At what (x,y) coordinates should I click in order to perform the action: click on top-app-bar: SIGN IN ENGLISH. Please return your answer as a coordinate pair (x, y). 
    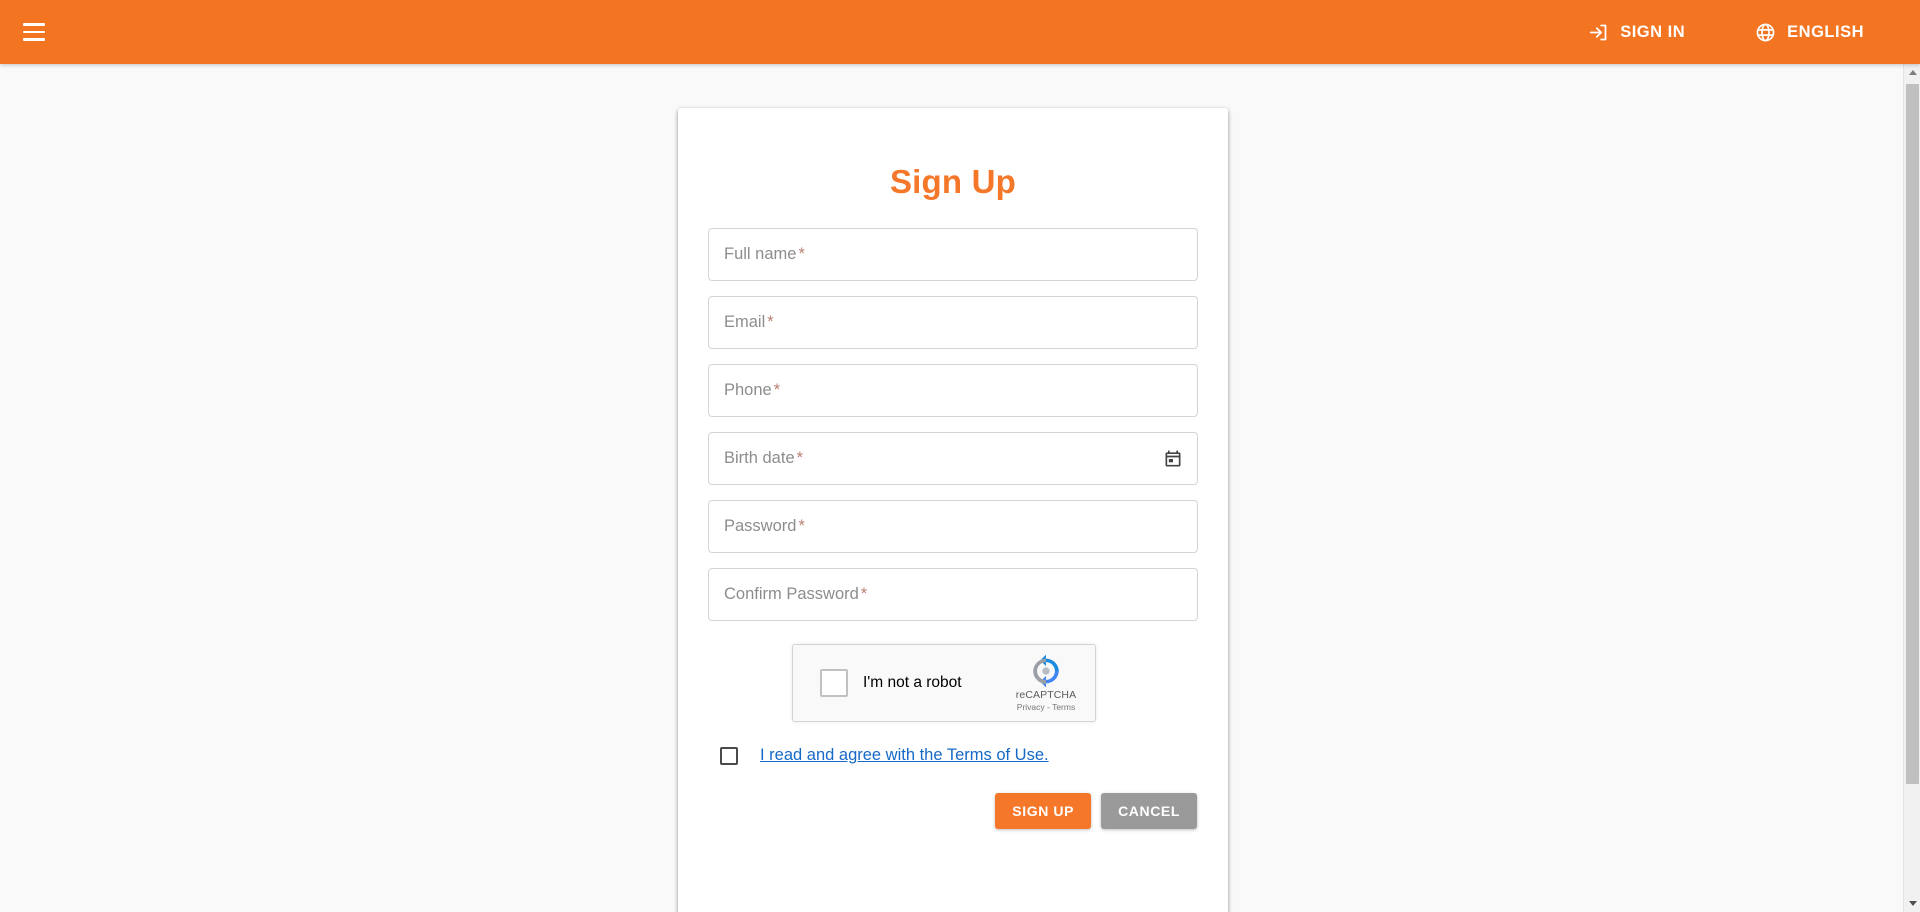
    Looking at the image, I should click on (960, 32).